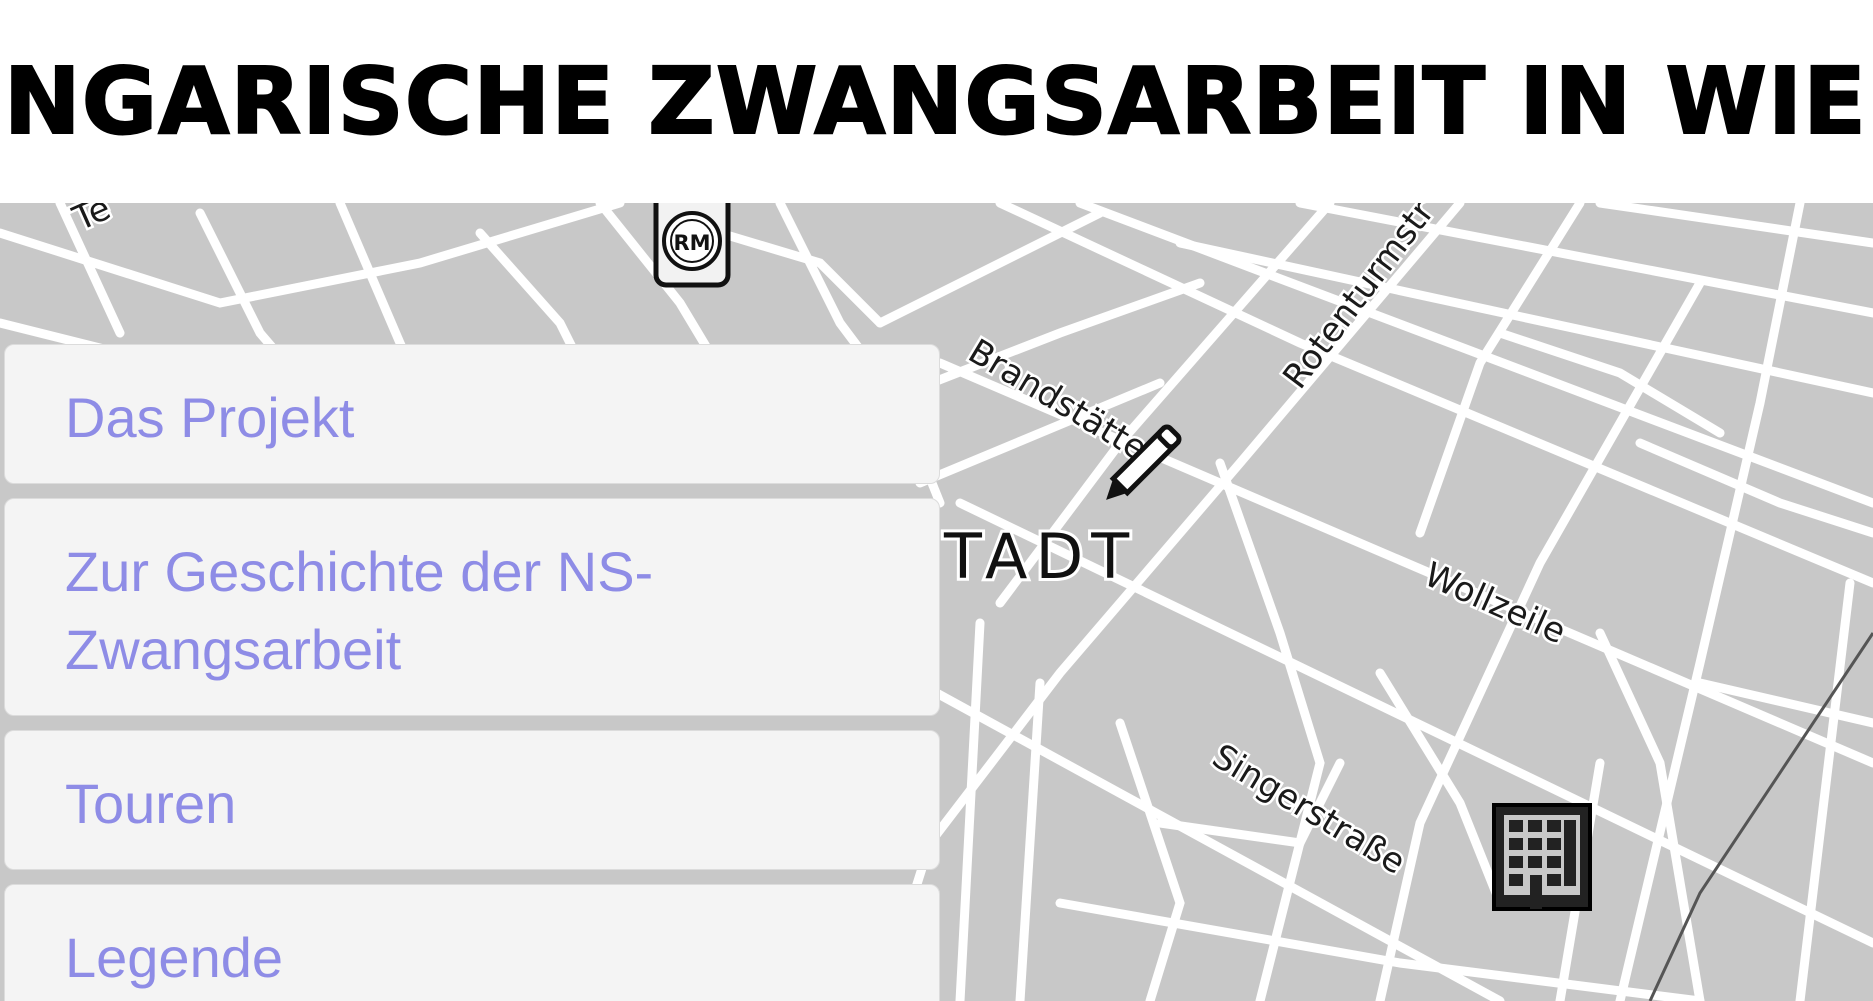  Describe the element at coordinates (210, 417) in the screenshot. I see `menu-item-label: Das Projekt` at that location.